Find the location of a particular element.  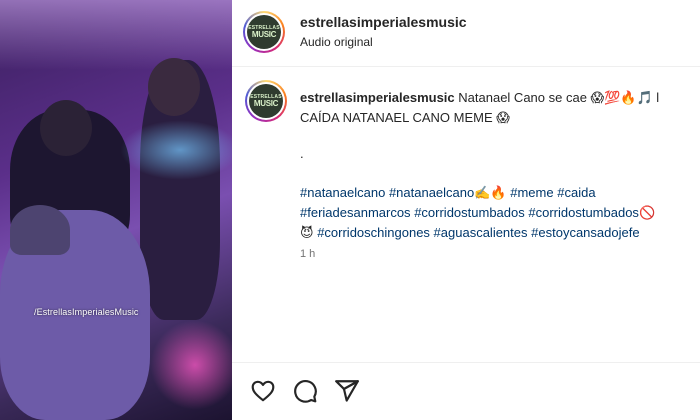

action-bar is located at coordinates (305, 391).